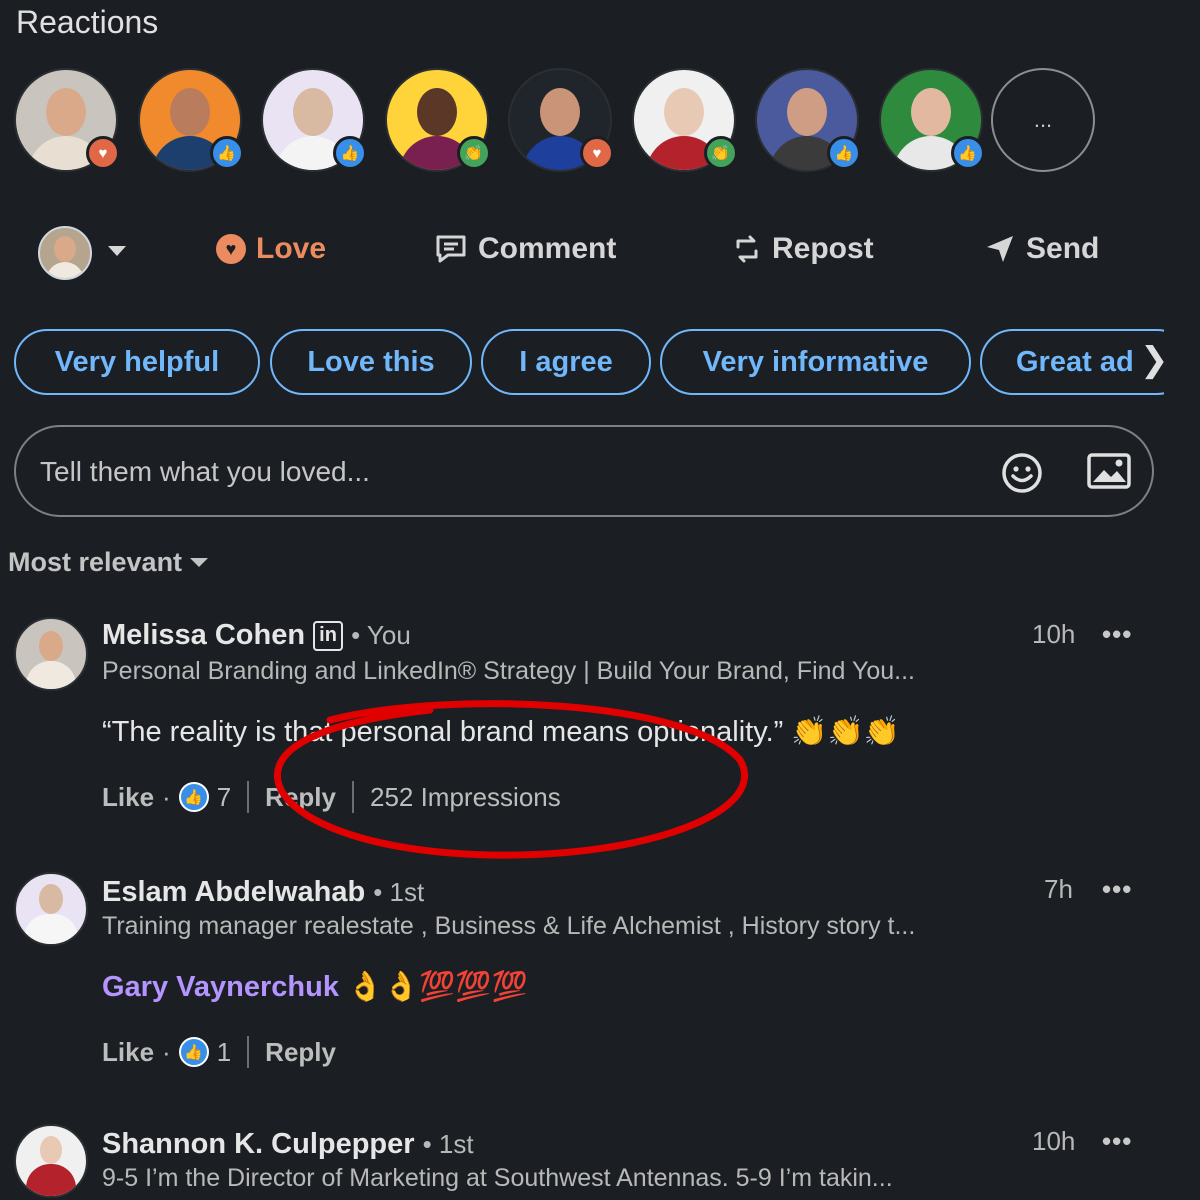 The image size is (1200, 1200). I want to click on emoji-icon, so click(1022, 473).